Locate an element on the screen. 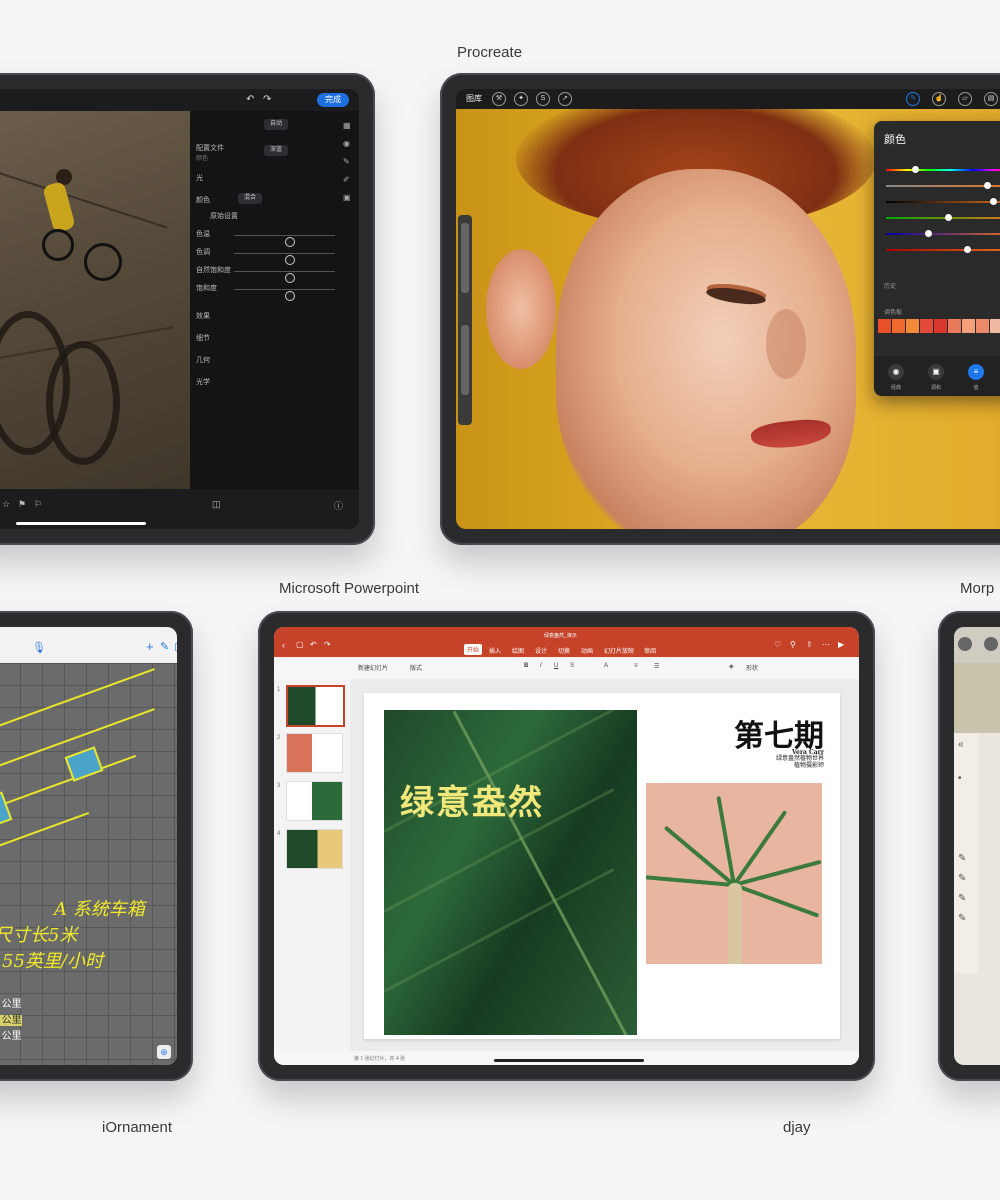 The image size is (1000, 1200). red-slider is located at coordinates (943, 249).